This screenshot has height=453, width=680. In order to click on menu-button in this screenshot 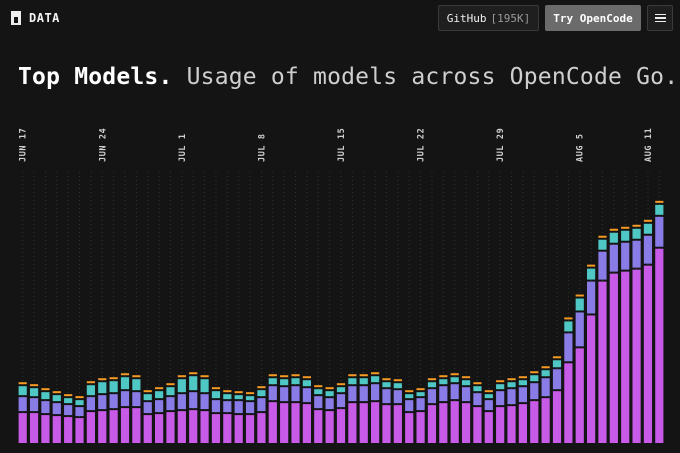, I will do `click(660, 18)`.